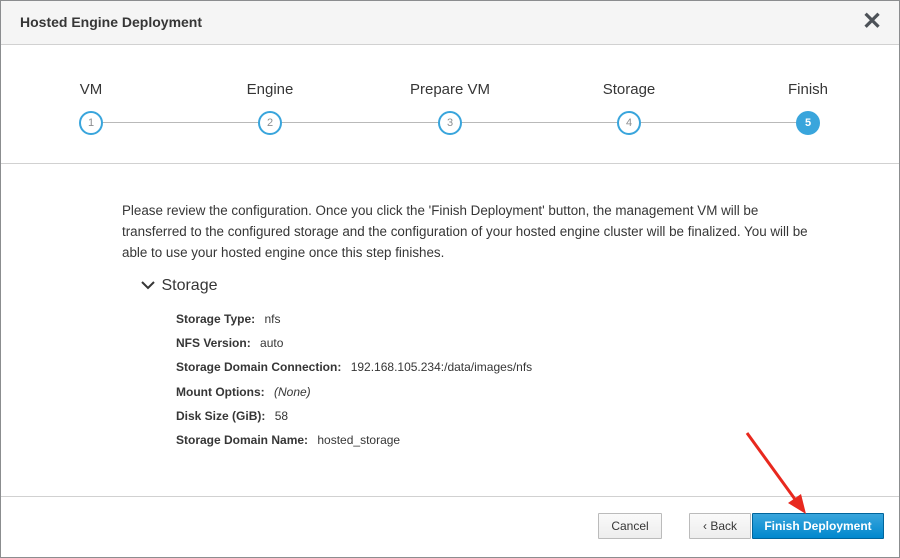  Describe the element at coordinates (272, 319) in the screenshot. I see `detail-value: nfs` at that location.